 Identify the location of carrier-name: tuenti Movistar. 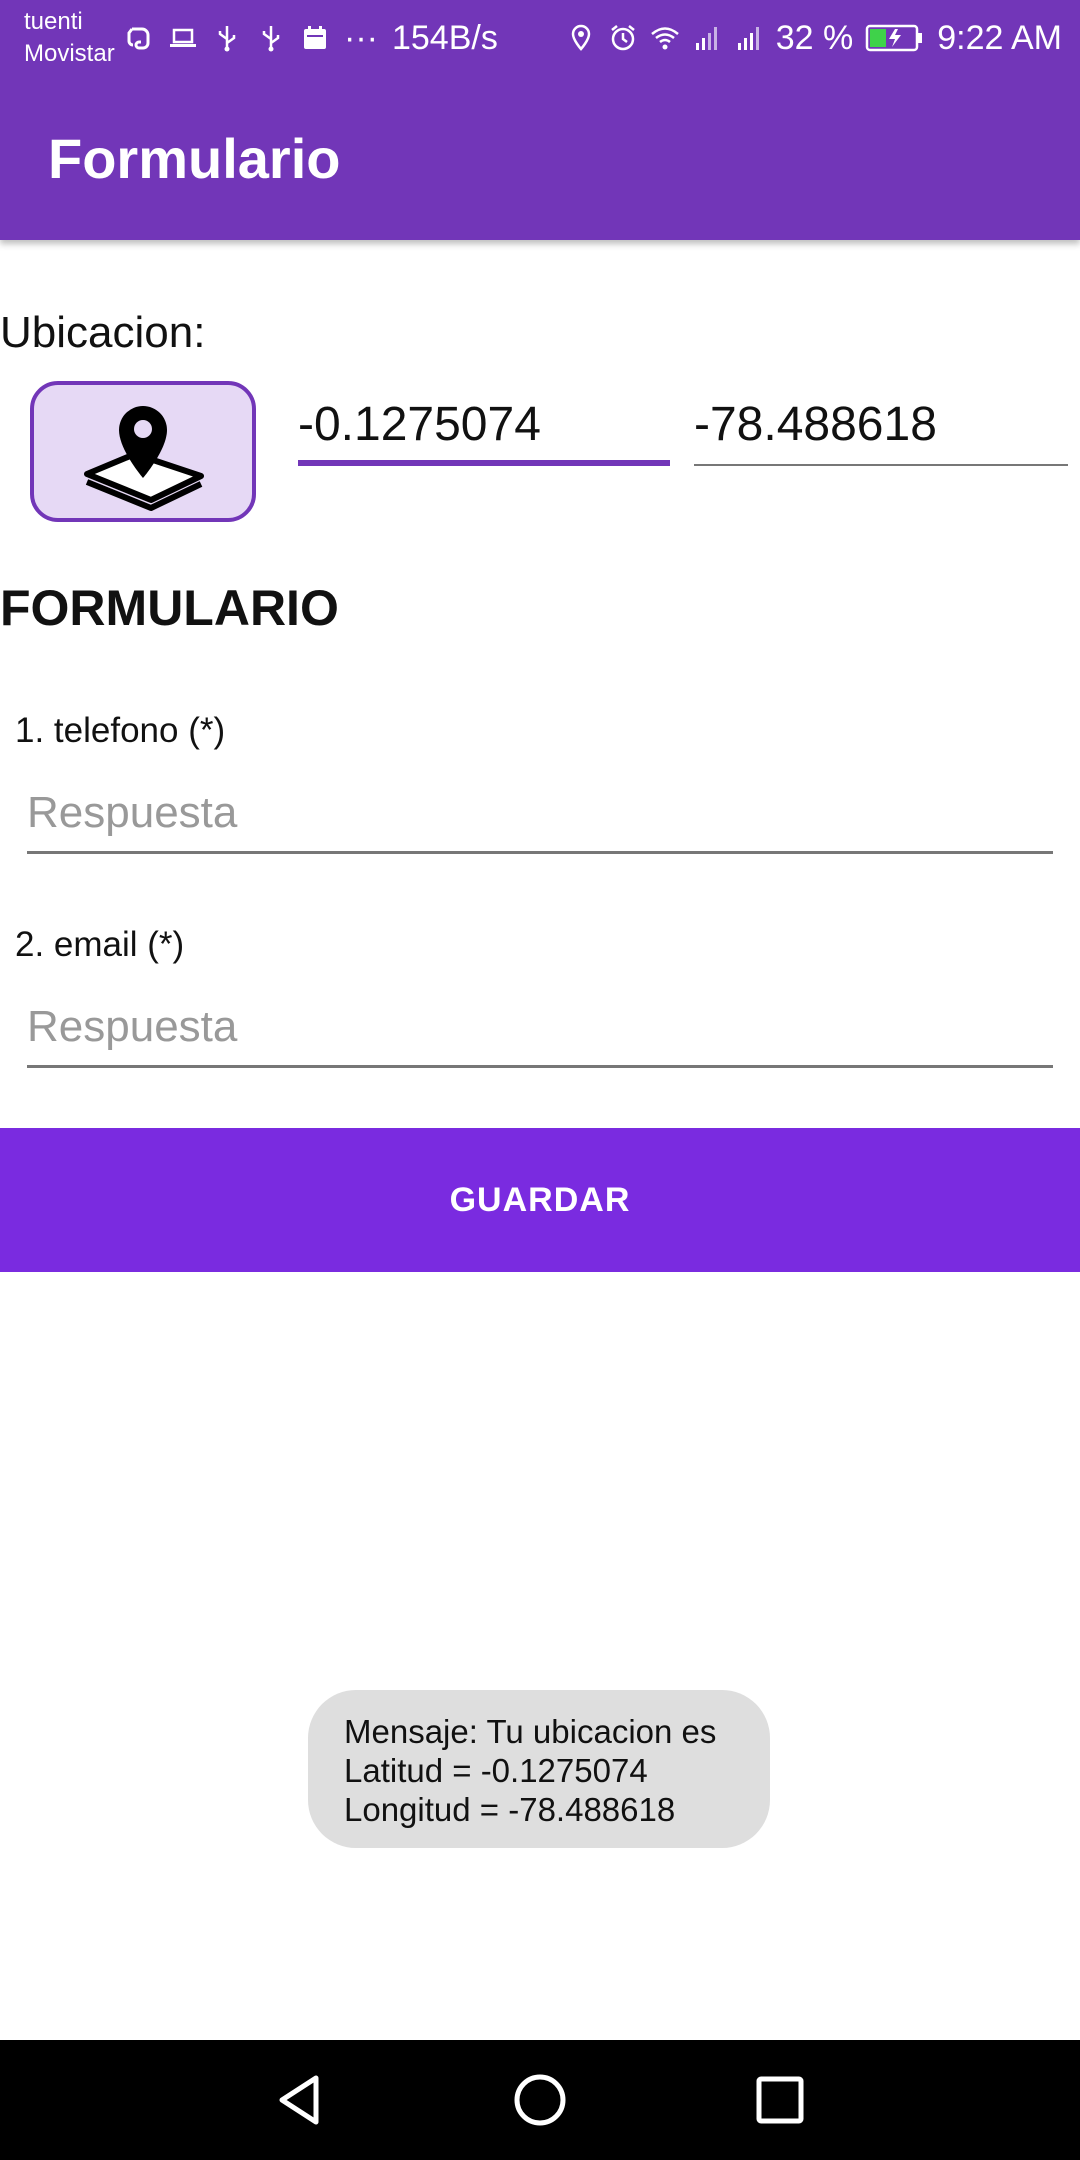
(69, 38).